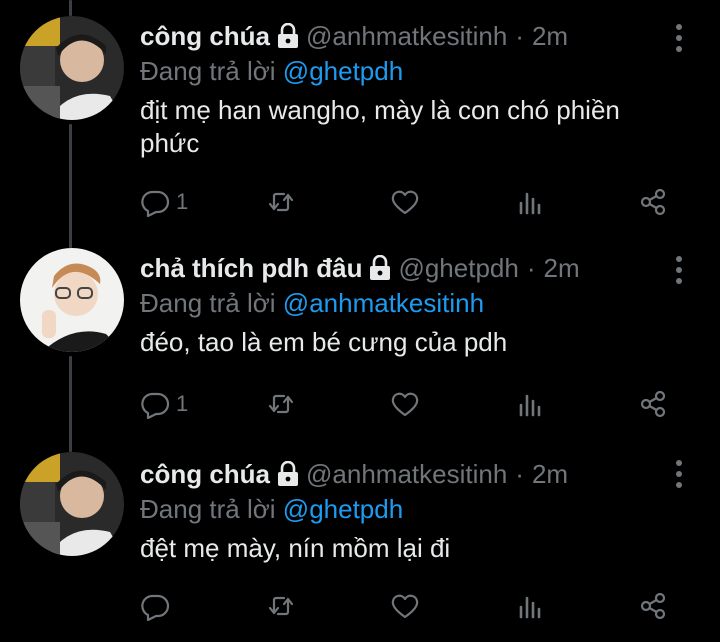 The image size is (720, 642). I want to click on action-bar, so click(410, 606).